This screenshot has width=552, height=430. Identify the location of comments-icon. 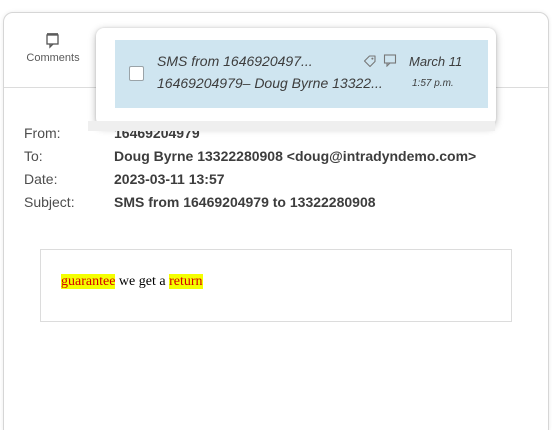
(52, 41).